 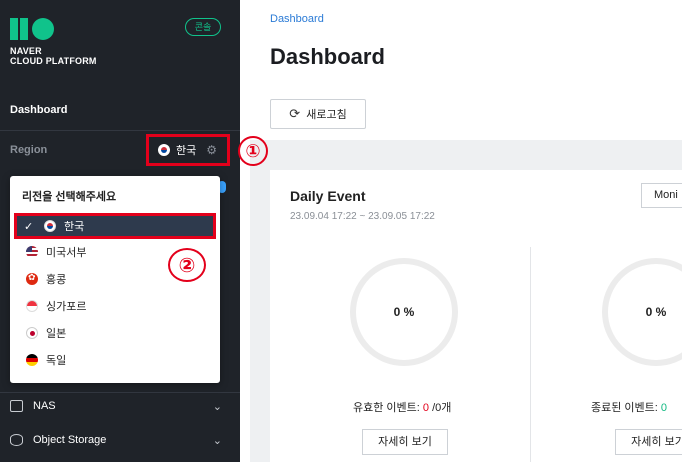 I want to click on refresh-button: ⟳ 새로고침, so click(x=318, y=114).